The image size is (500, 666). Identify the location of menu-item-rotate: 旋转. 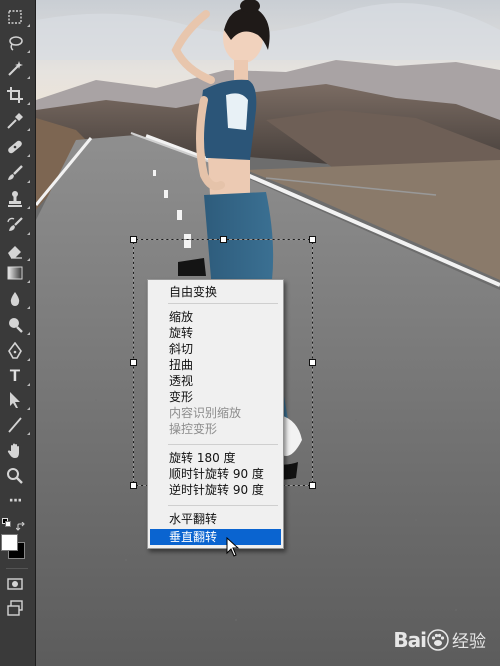
(215, 333).